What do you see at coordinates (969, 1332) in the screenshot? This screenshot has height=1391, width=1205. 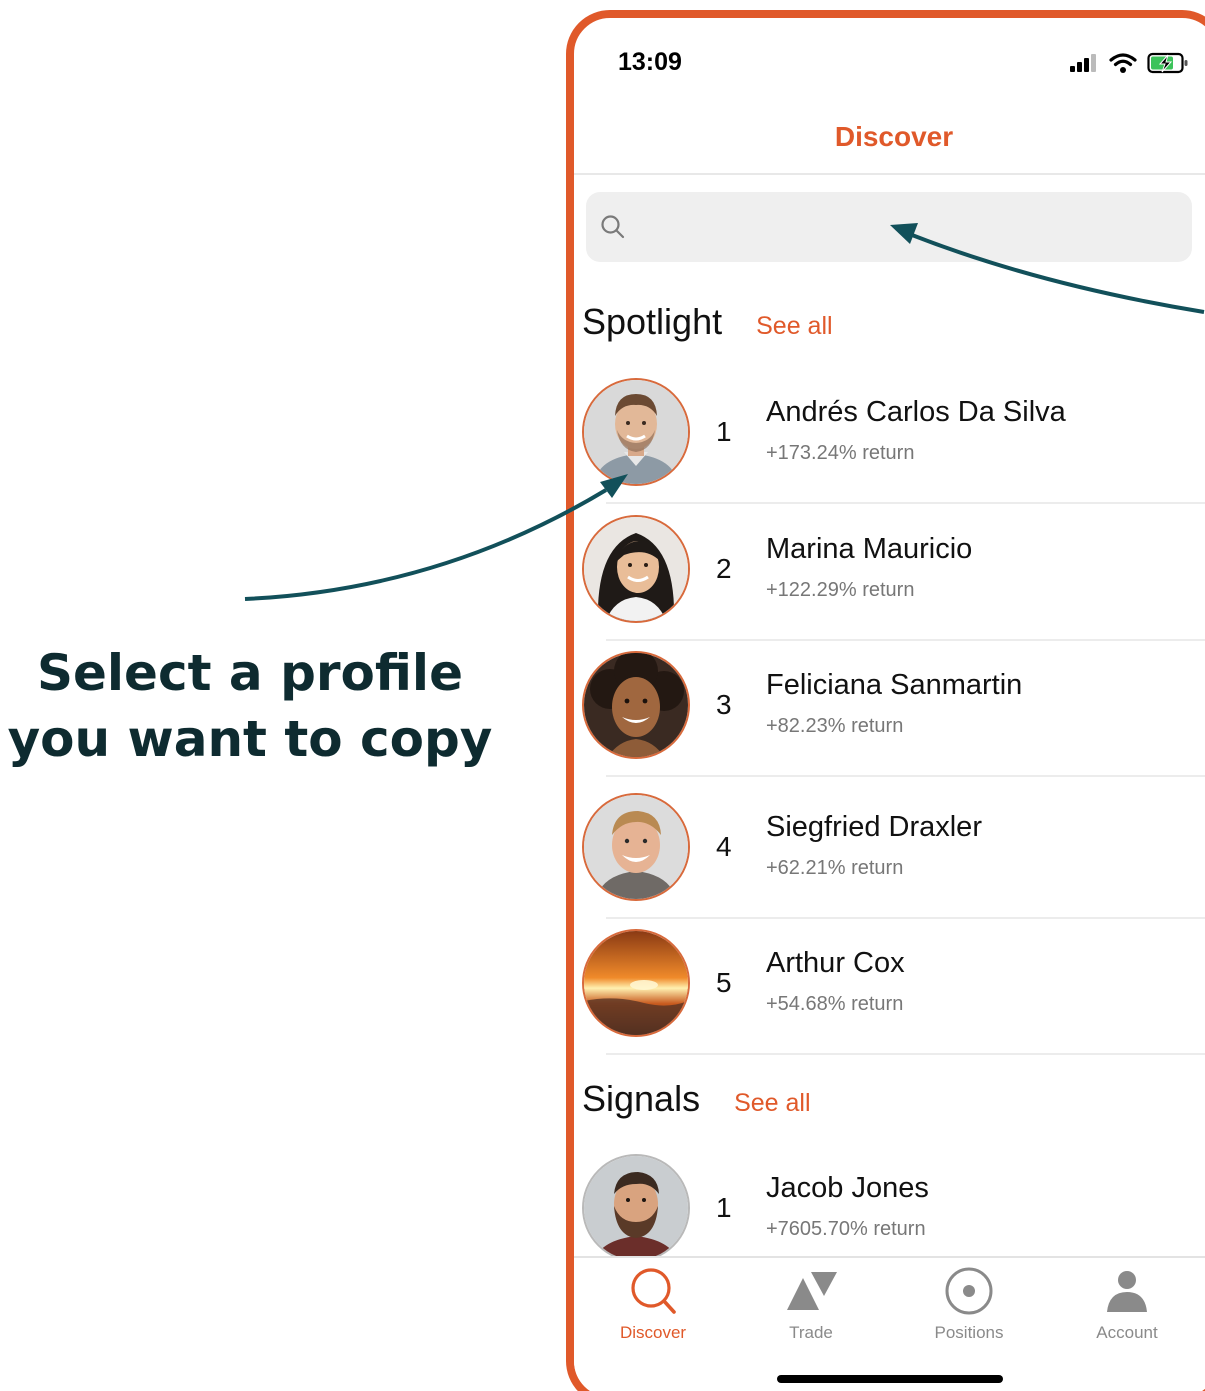 I see `tab-label: Positions` at bounding box center [969, 1332].